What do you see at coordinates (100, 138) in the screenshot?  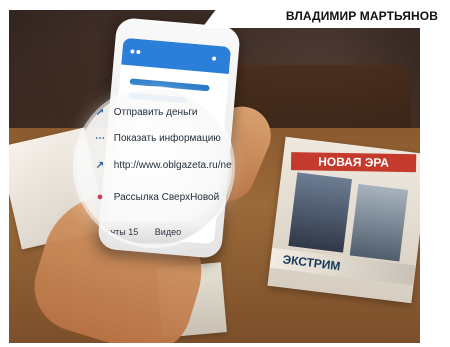 I see `more-icon: ⋯` at bounding box center [100, 138].